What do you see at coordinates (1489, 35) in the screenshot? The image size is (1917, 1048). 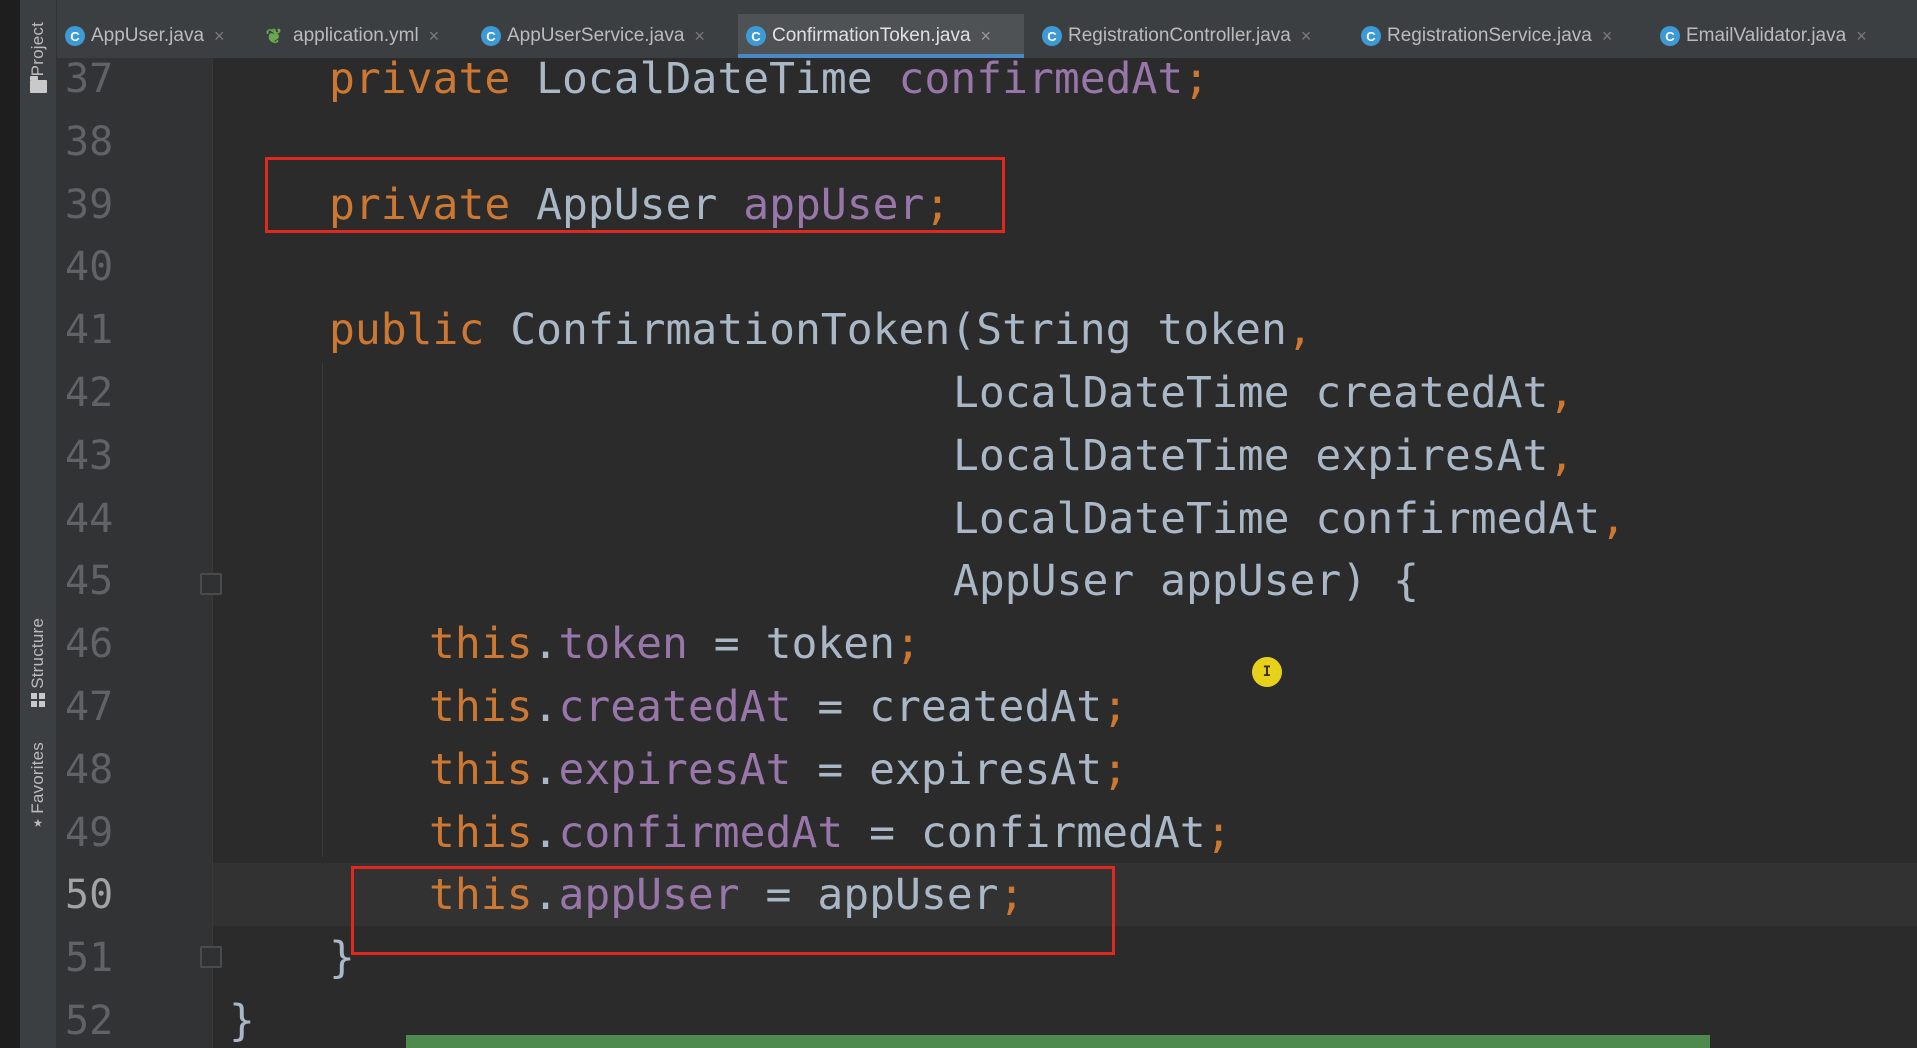 I see `tab-label: RegistrationService.java` at bounding box center [1489, 35].